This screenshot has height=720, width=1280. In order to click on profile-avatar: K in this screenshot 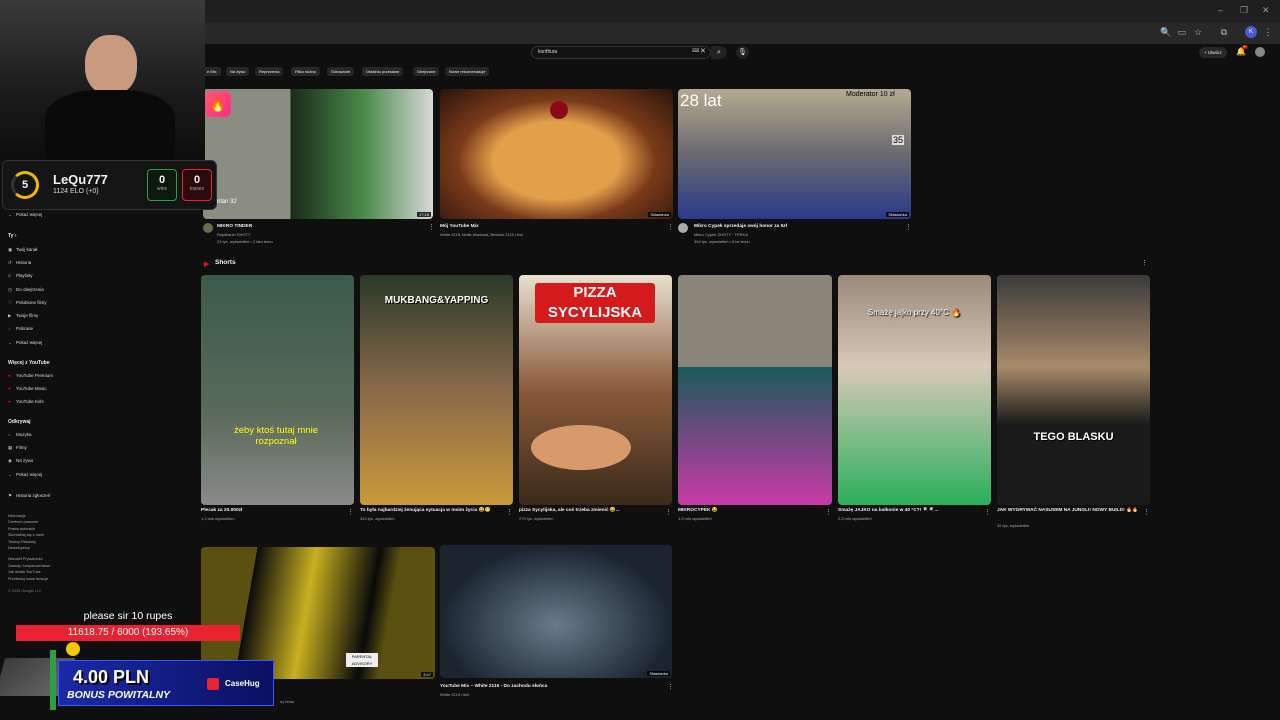, I will do `click(1251, 32)`.